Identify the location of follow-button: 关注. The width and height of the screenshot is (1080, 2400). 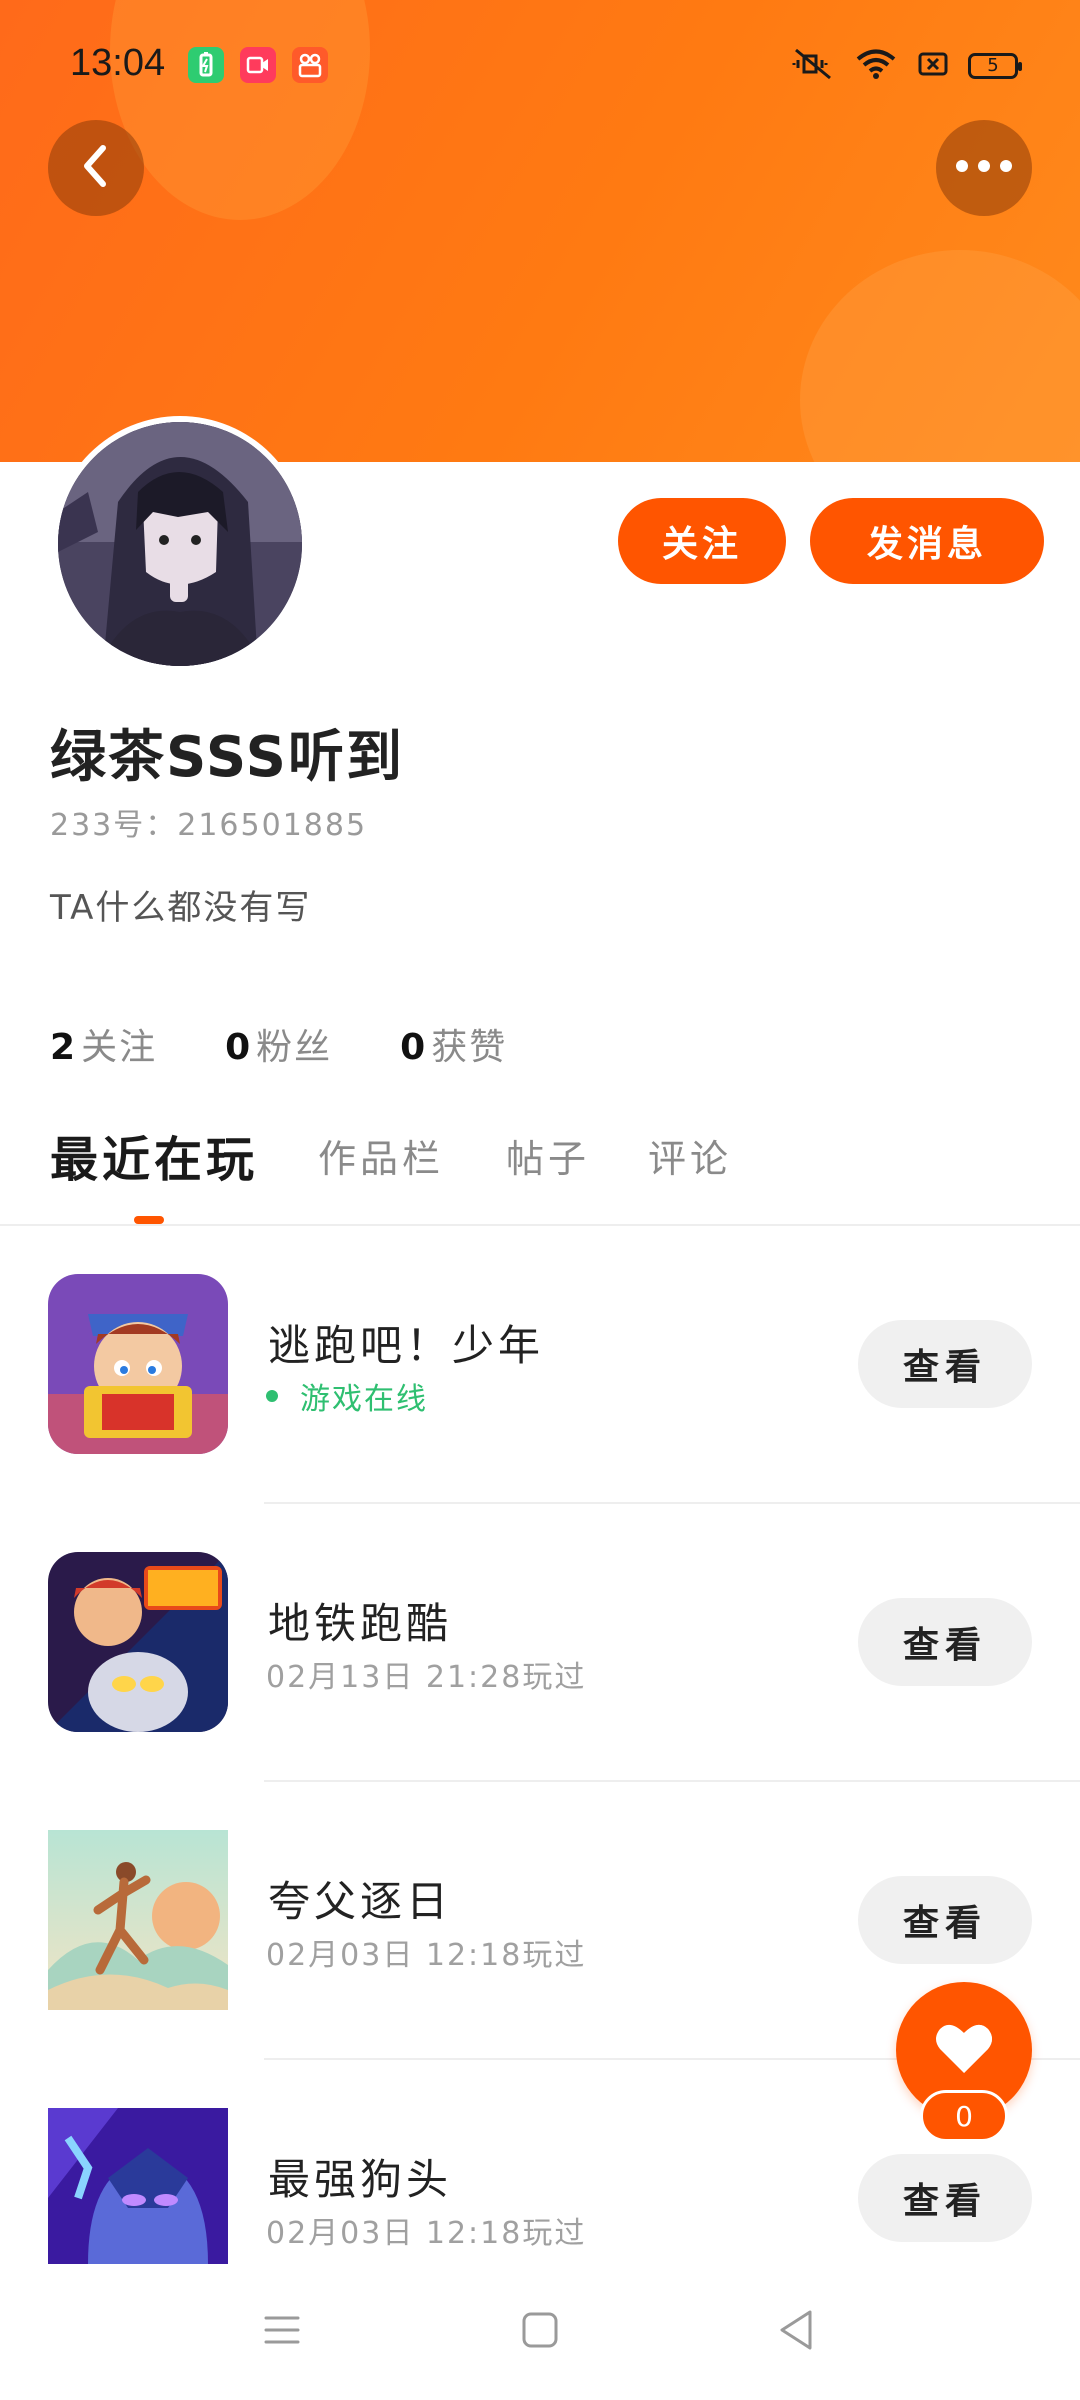
(702, 541).